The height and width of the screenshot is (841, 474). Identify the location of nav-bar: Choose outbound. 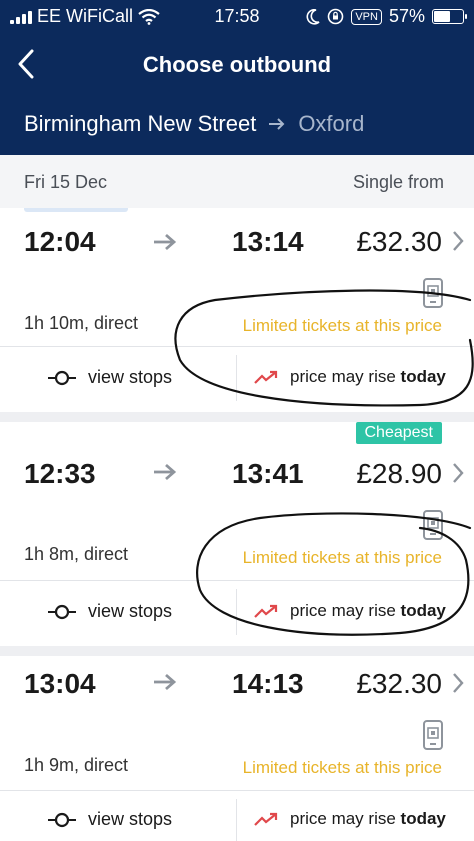
(237, 64).